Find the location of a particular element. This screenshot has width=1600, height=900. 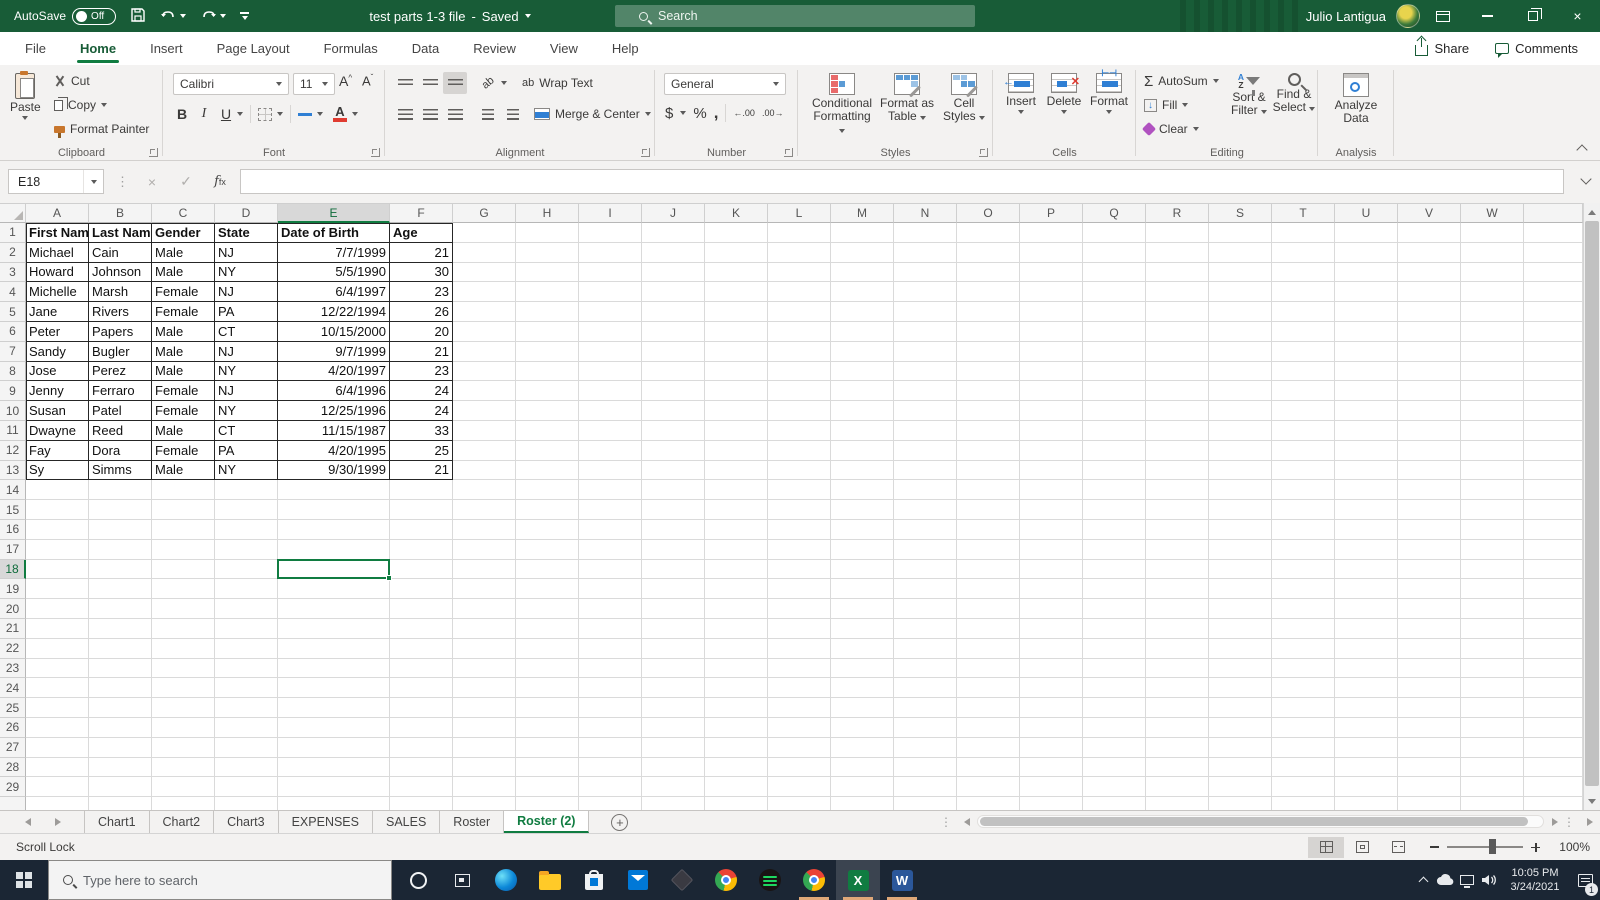

cell-F27 is located at coordinates (421, 747).